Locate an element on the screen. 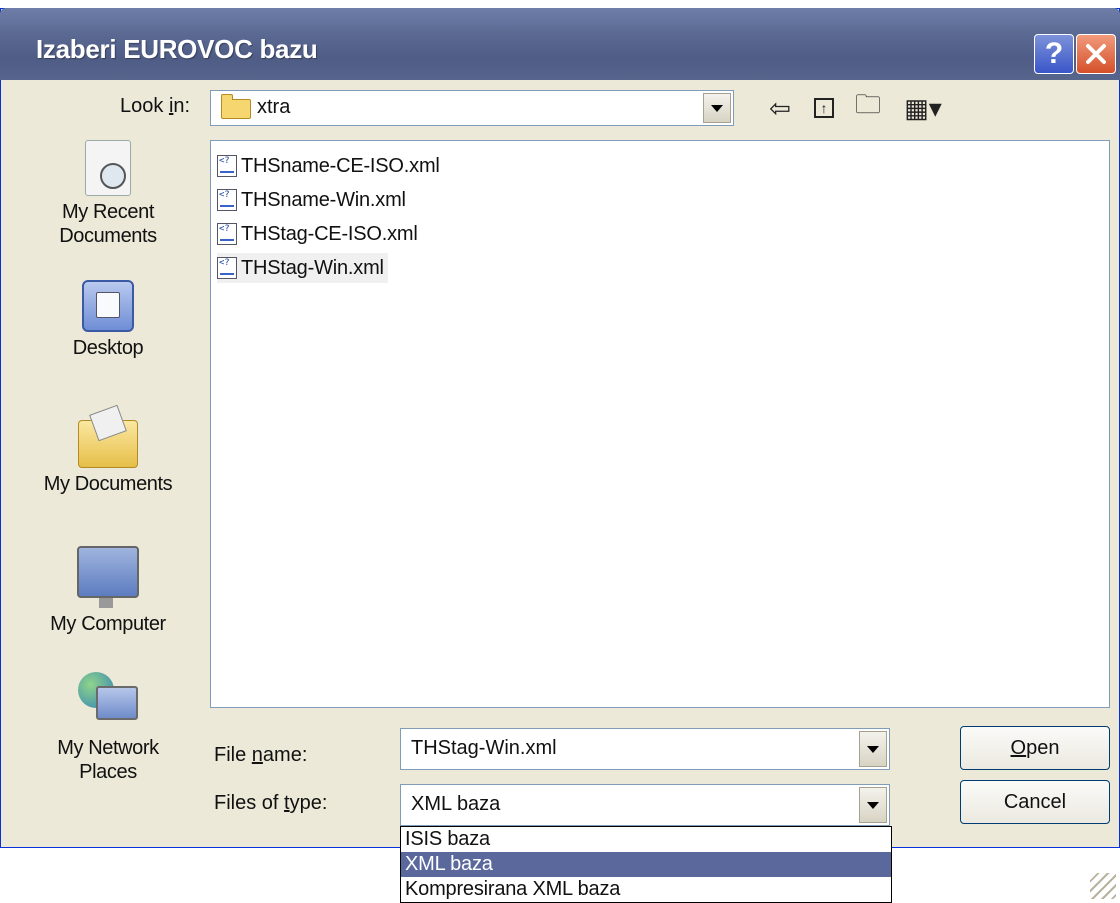 This screenshot has height=903, width=1120. files-of-type-dropdown: ISIS baza XML baza Kompresirana XML baza is located at coordinates (646, 864).